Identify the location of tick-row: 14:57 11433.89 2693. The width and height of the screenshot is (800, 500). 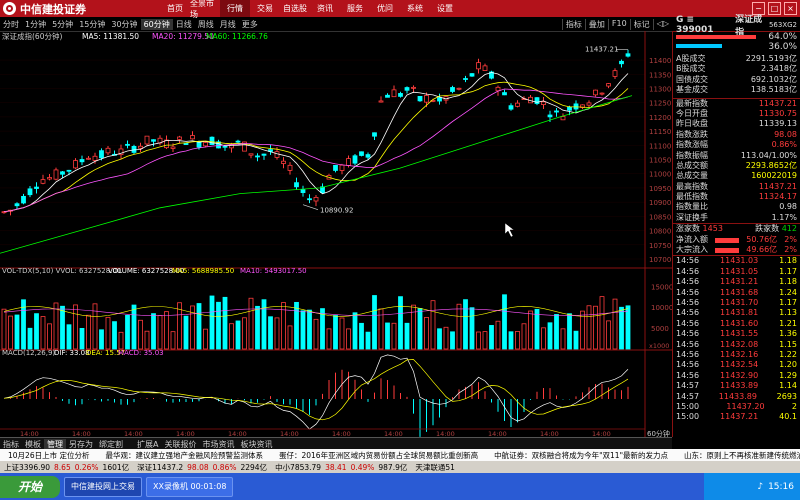
(736, 397).